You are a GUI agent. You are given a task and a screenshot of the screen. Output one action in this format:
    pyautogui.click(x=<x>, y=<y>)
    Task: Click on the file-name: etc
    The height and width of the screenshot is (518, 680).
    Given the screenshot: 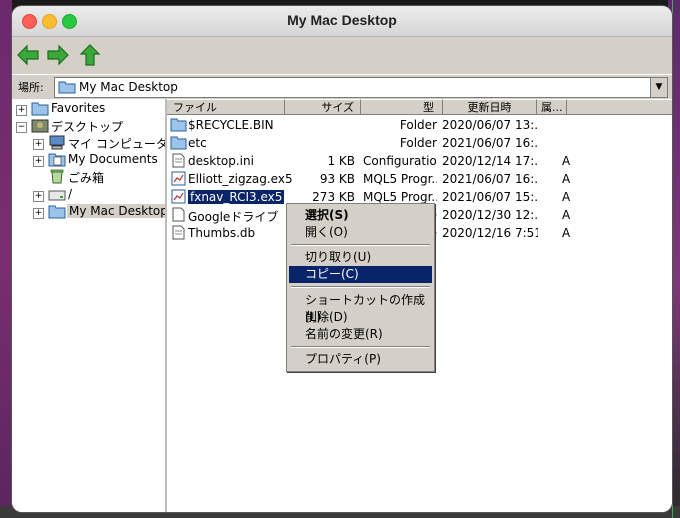 What is the action you would take?
    pyautogui.click(x=197, y=143)
    